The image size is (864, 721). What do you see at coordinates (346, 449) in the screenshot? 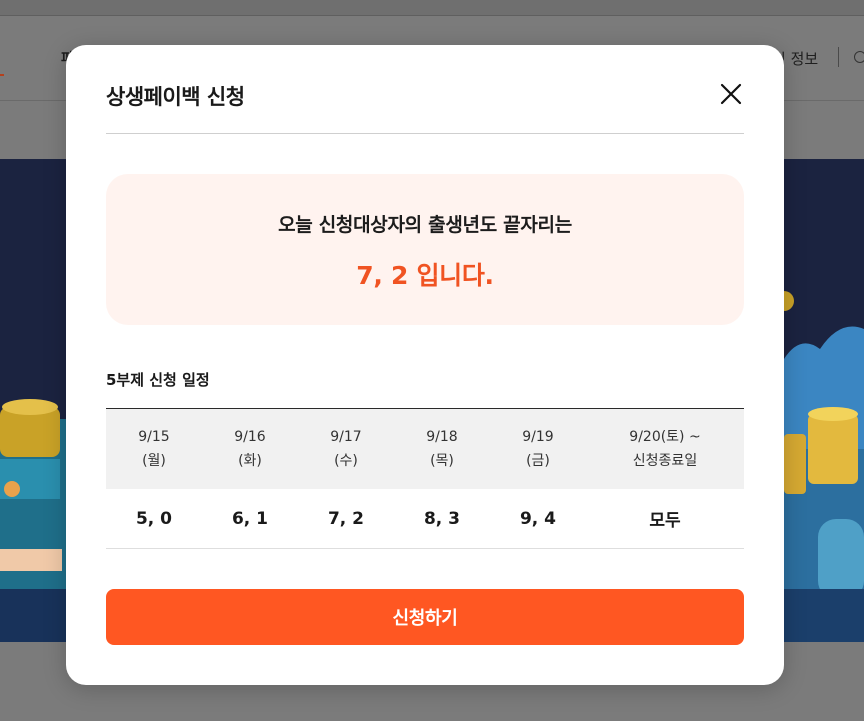
I see `schedule-date-cell: 9/17 (수)` at bounding box center [346, 449].